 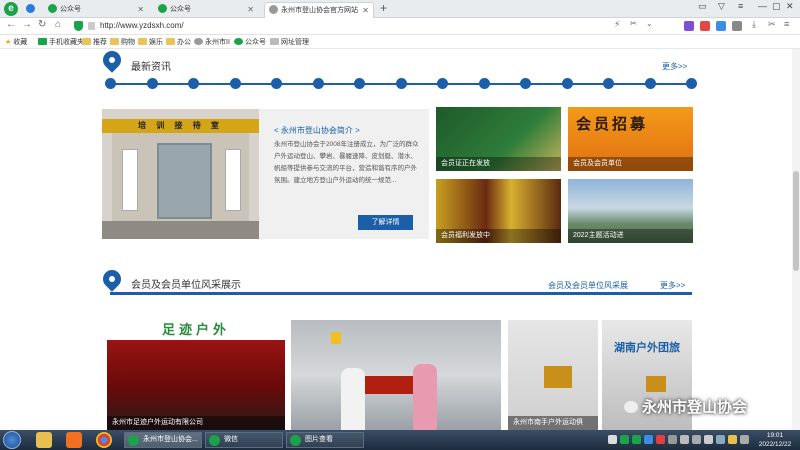 What do you see at coordinates (383, 8) in the screenshot?
I see `new-tab-button: +` at bounding box center [383, 8].